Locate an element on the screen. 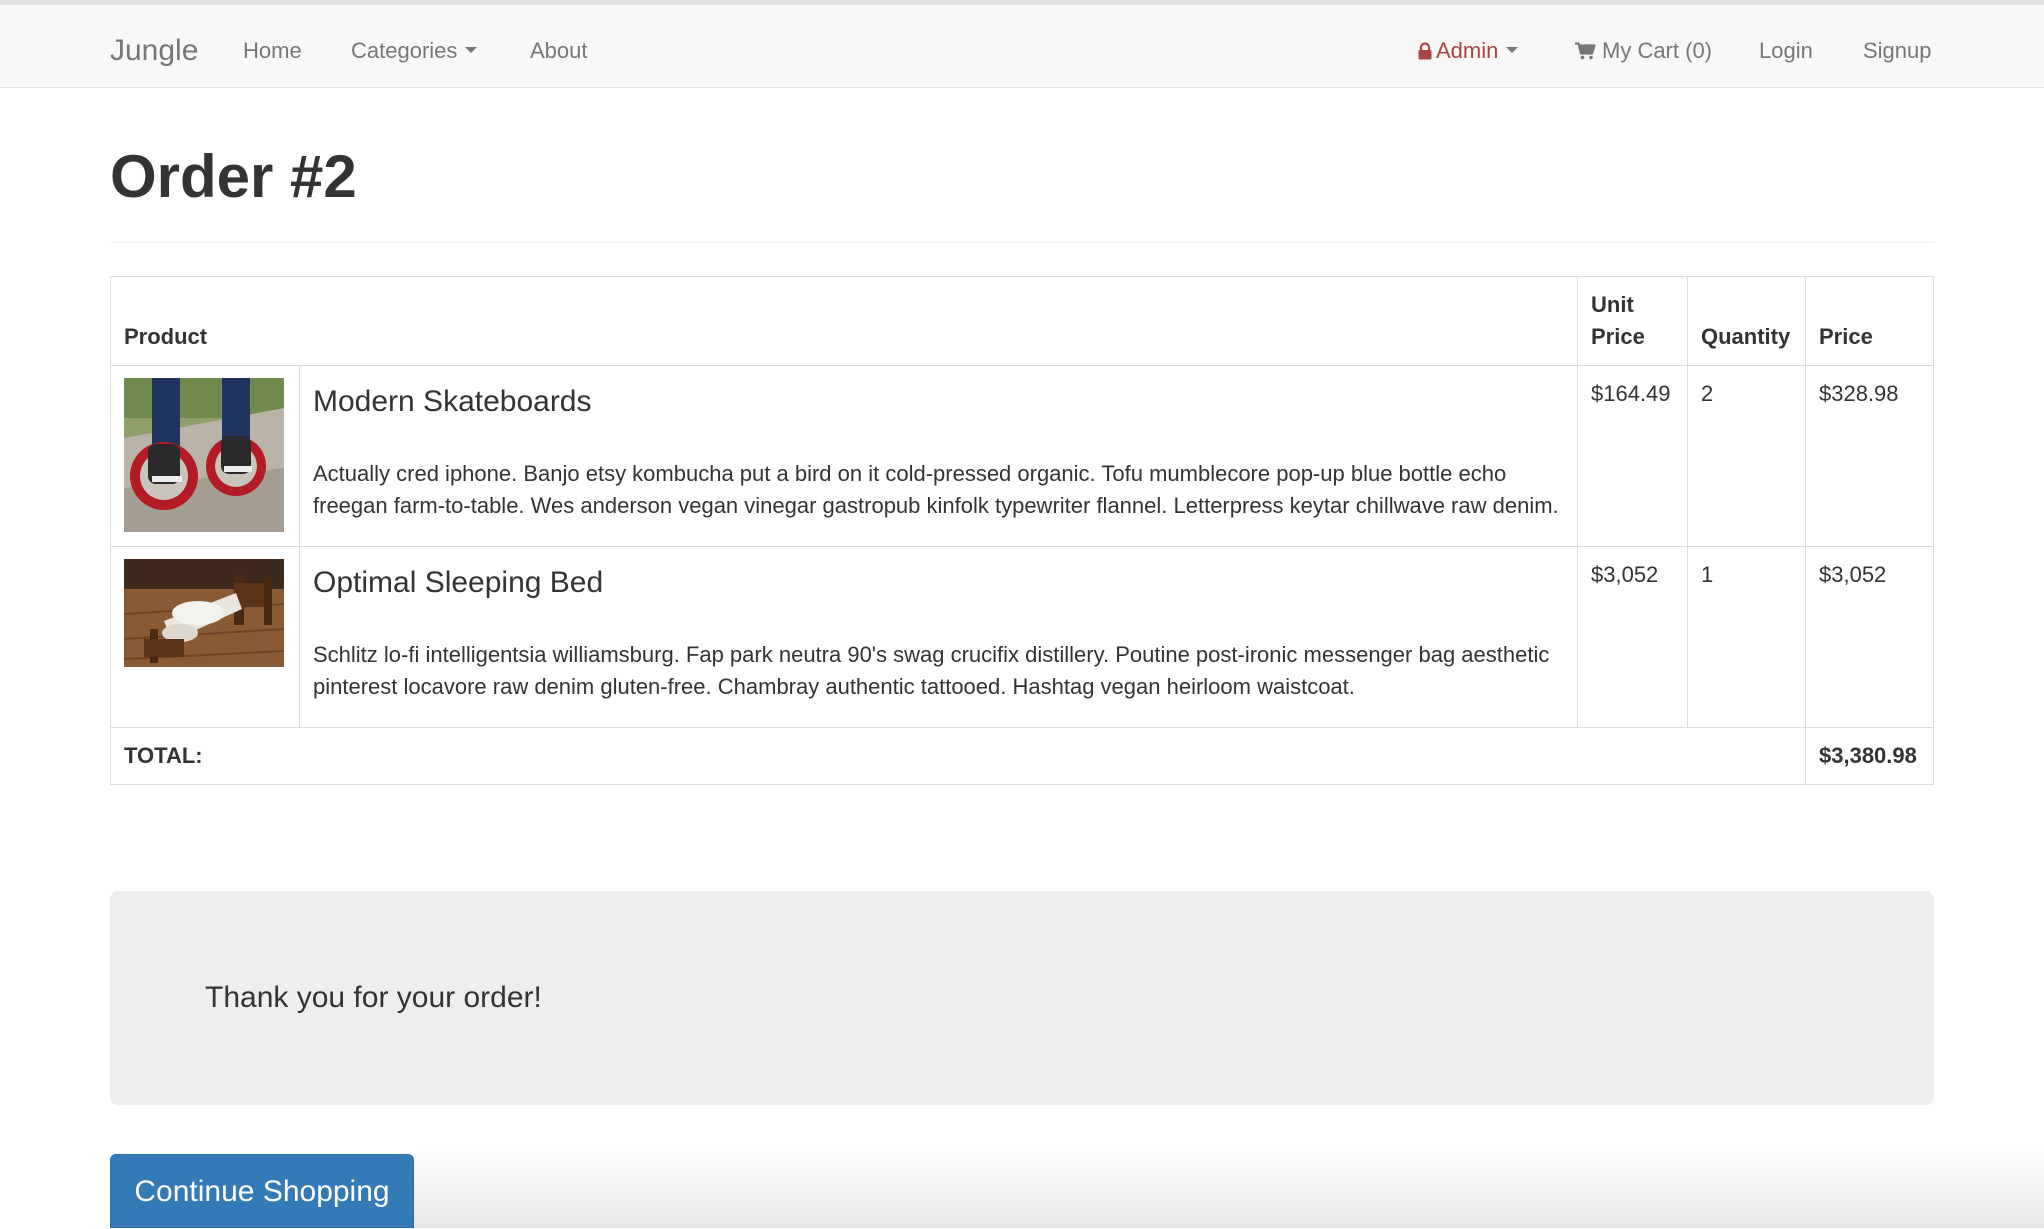 The width and height of the screenshot is (2044, 1229). total-row: TOTAL: $3,380.98 is located at coordinates (1022, 756).